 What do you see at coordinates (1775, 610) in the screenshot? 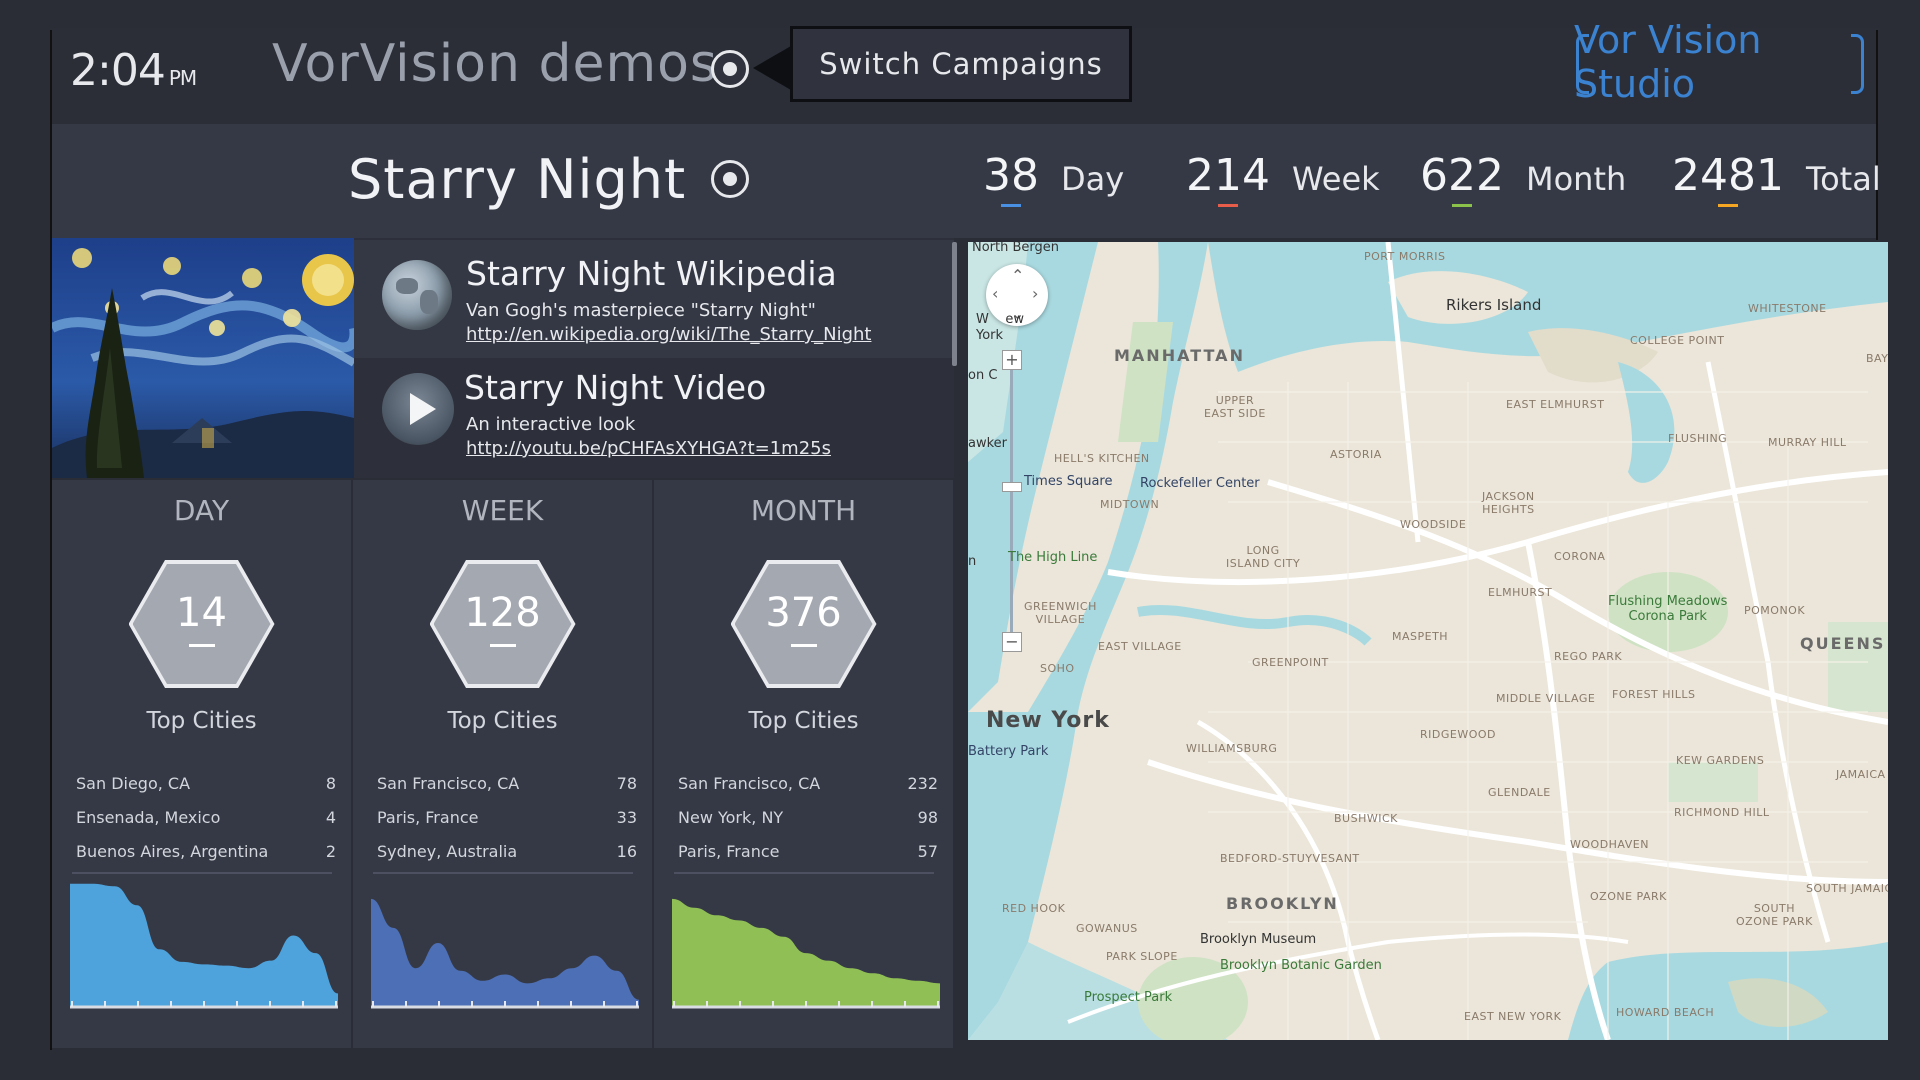
I see `map-label: POMONOK` at bounding box center [1775, 610].